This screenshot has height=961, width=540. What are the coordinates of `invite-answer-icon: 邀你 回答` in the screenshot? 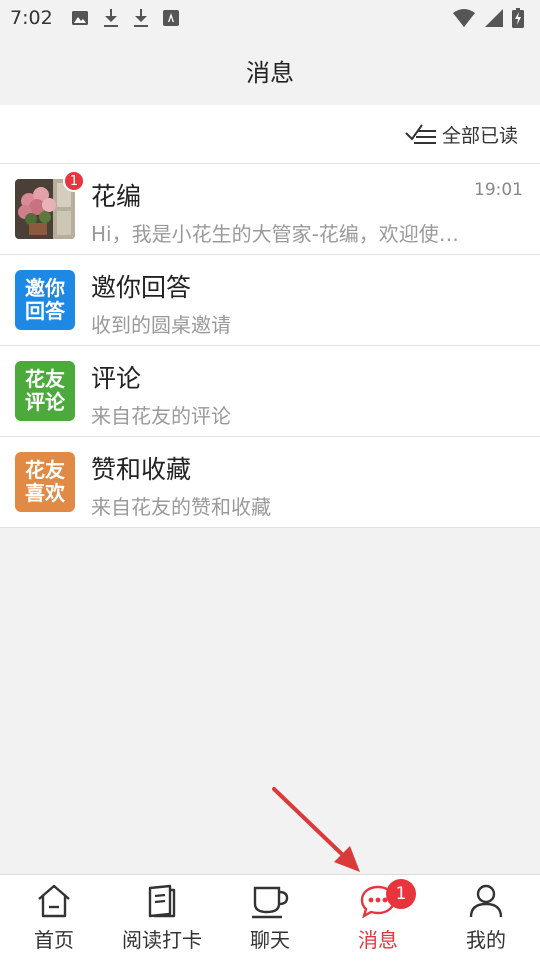 It's located at (45, 300).